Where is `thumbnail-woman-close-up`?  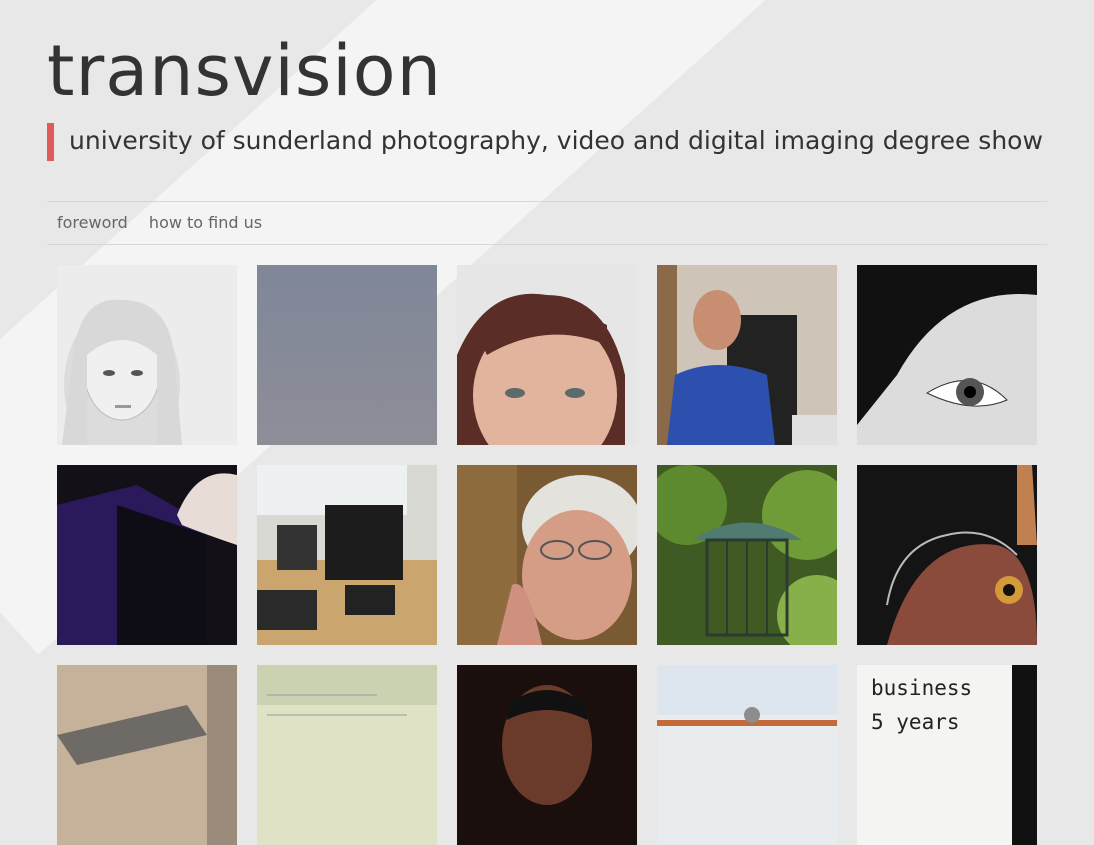
thumbnail-woman-close-up is located at coordinates (547, 355).